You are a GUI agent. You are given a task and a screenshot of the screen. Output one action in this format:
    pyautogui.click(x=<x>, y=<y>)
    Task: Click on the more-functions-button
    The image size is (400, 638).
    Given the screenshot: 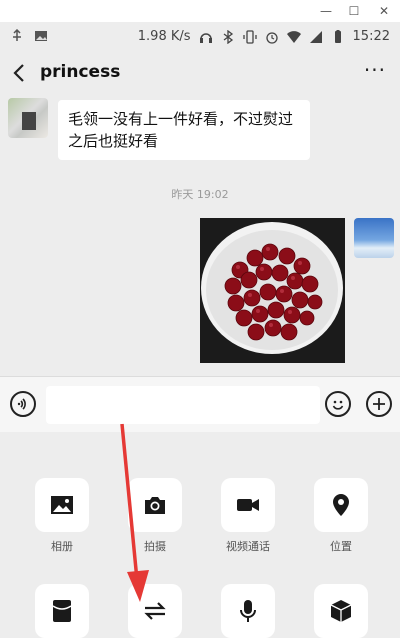 What is the action you would take?
    pyautogui.click(x=379, y=404)
    